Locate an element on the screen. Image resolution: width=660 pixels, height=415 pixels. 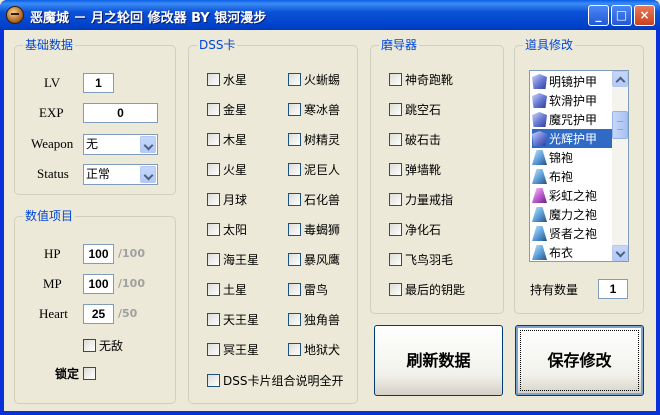
dss-combo-help-checkbox: DSS卡片组合说明全开 is located at coordinates (275, 380).